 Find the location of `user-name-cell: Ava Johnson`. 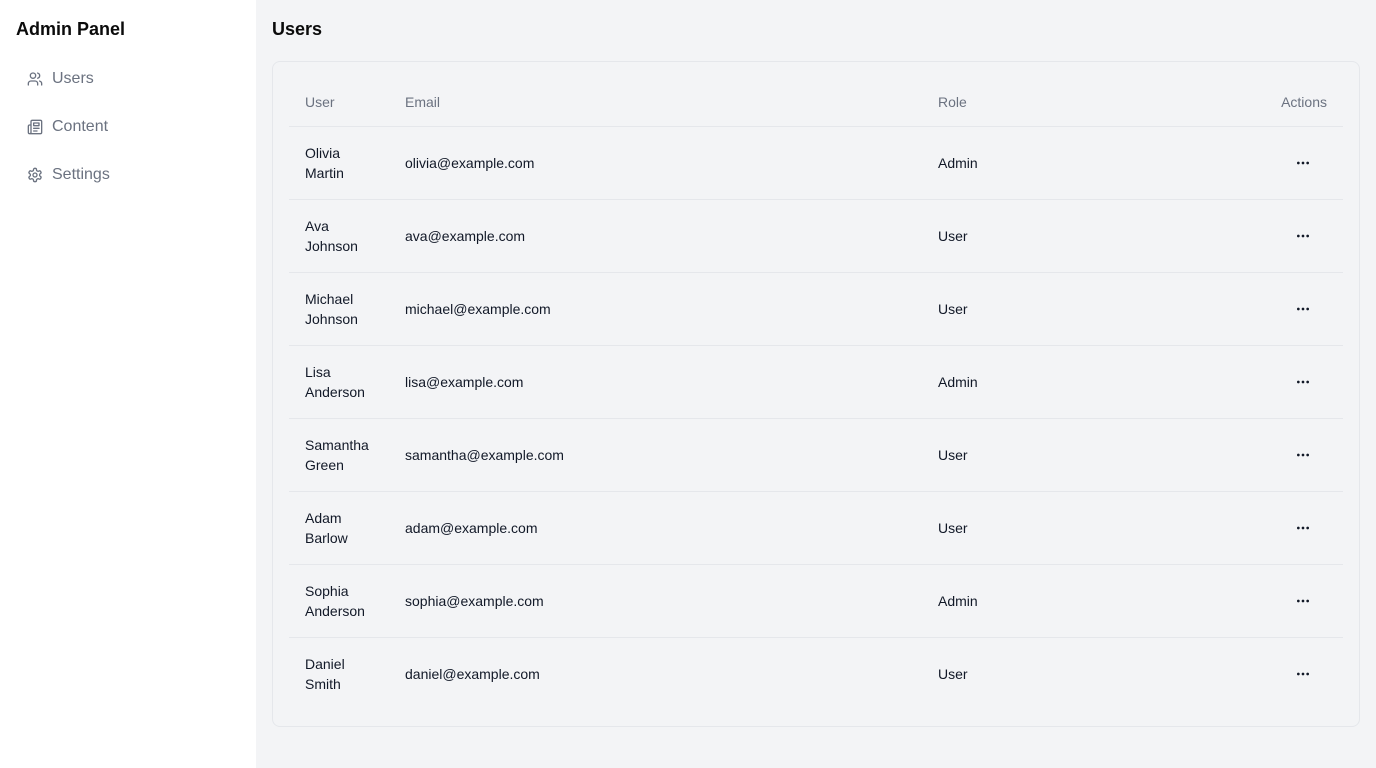

user-name-cell: Ava Johnson is located at coordinates (339, 235).